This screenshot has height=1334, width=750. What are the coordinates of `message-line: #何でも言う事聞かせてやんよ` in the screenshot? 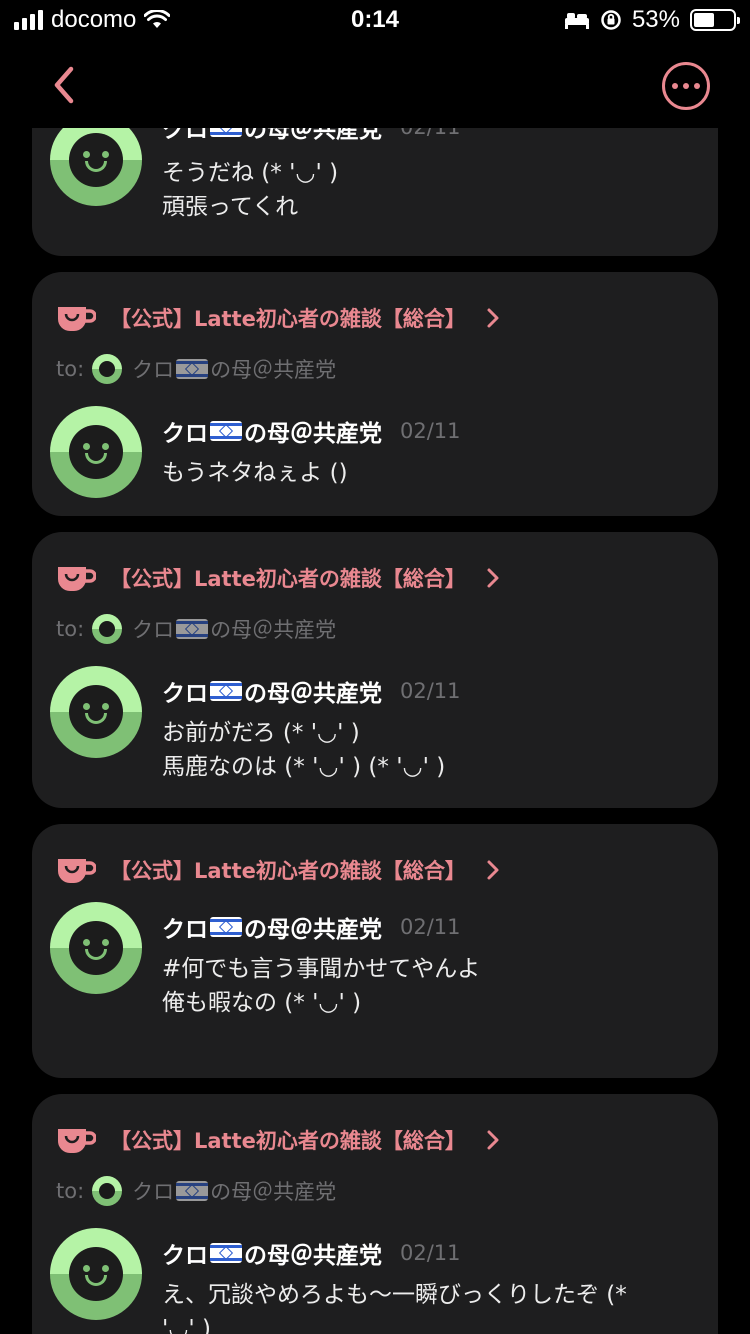 It's located at (321, 969).